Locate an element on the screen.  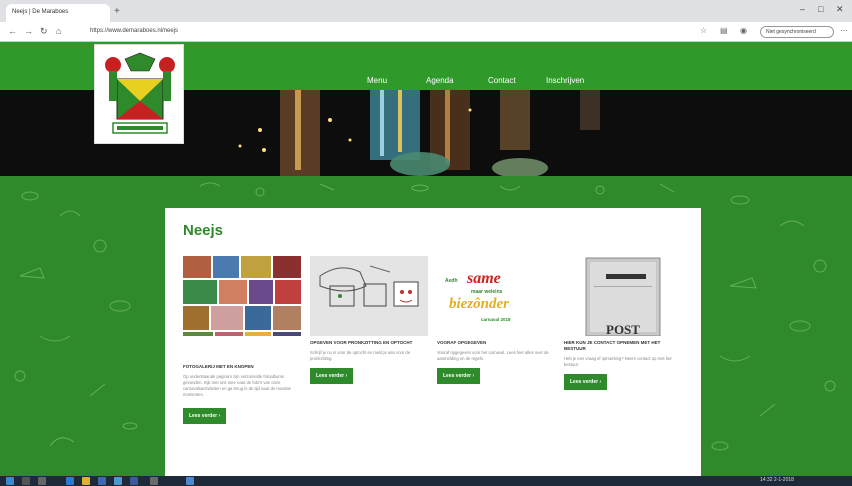
favorite-icon: ☆ is located at coordinates (703, 30).